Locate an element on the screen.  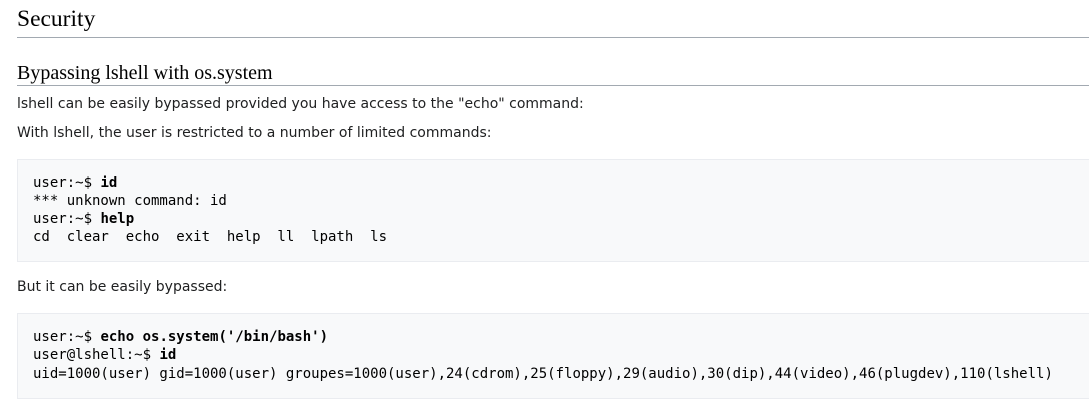
shell-output: *** unknown command: id is located at coordinates (130, 200).